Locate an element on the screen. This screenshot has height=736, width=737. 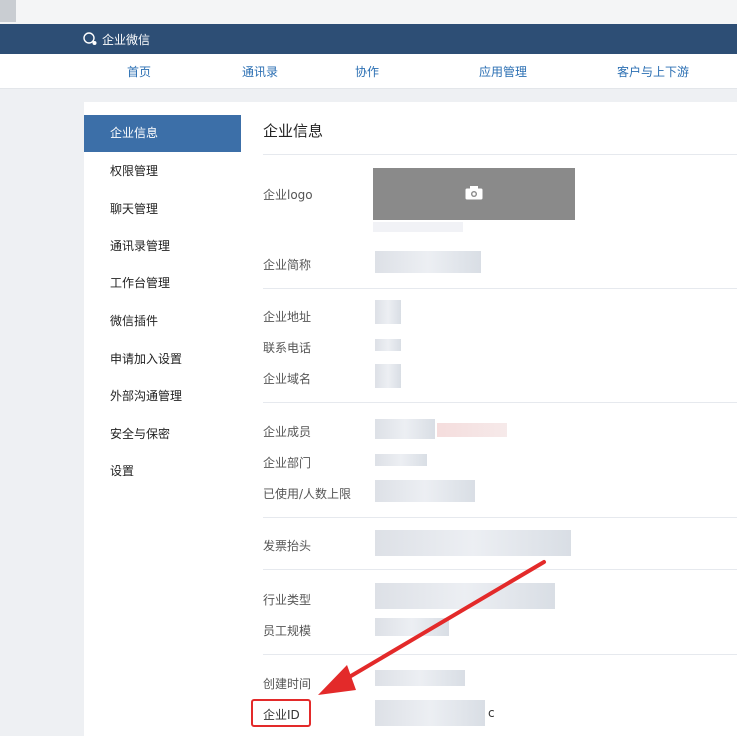
top-nav: 首页 通讯录 协作 应用管理 客户与上下游 is located at coordinates (368, 71).